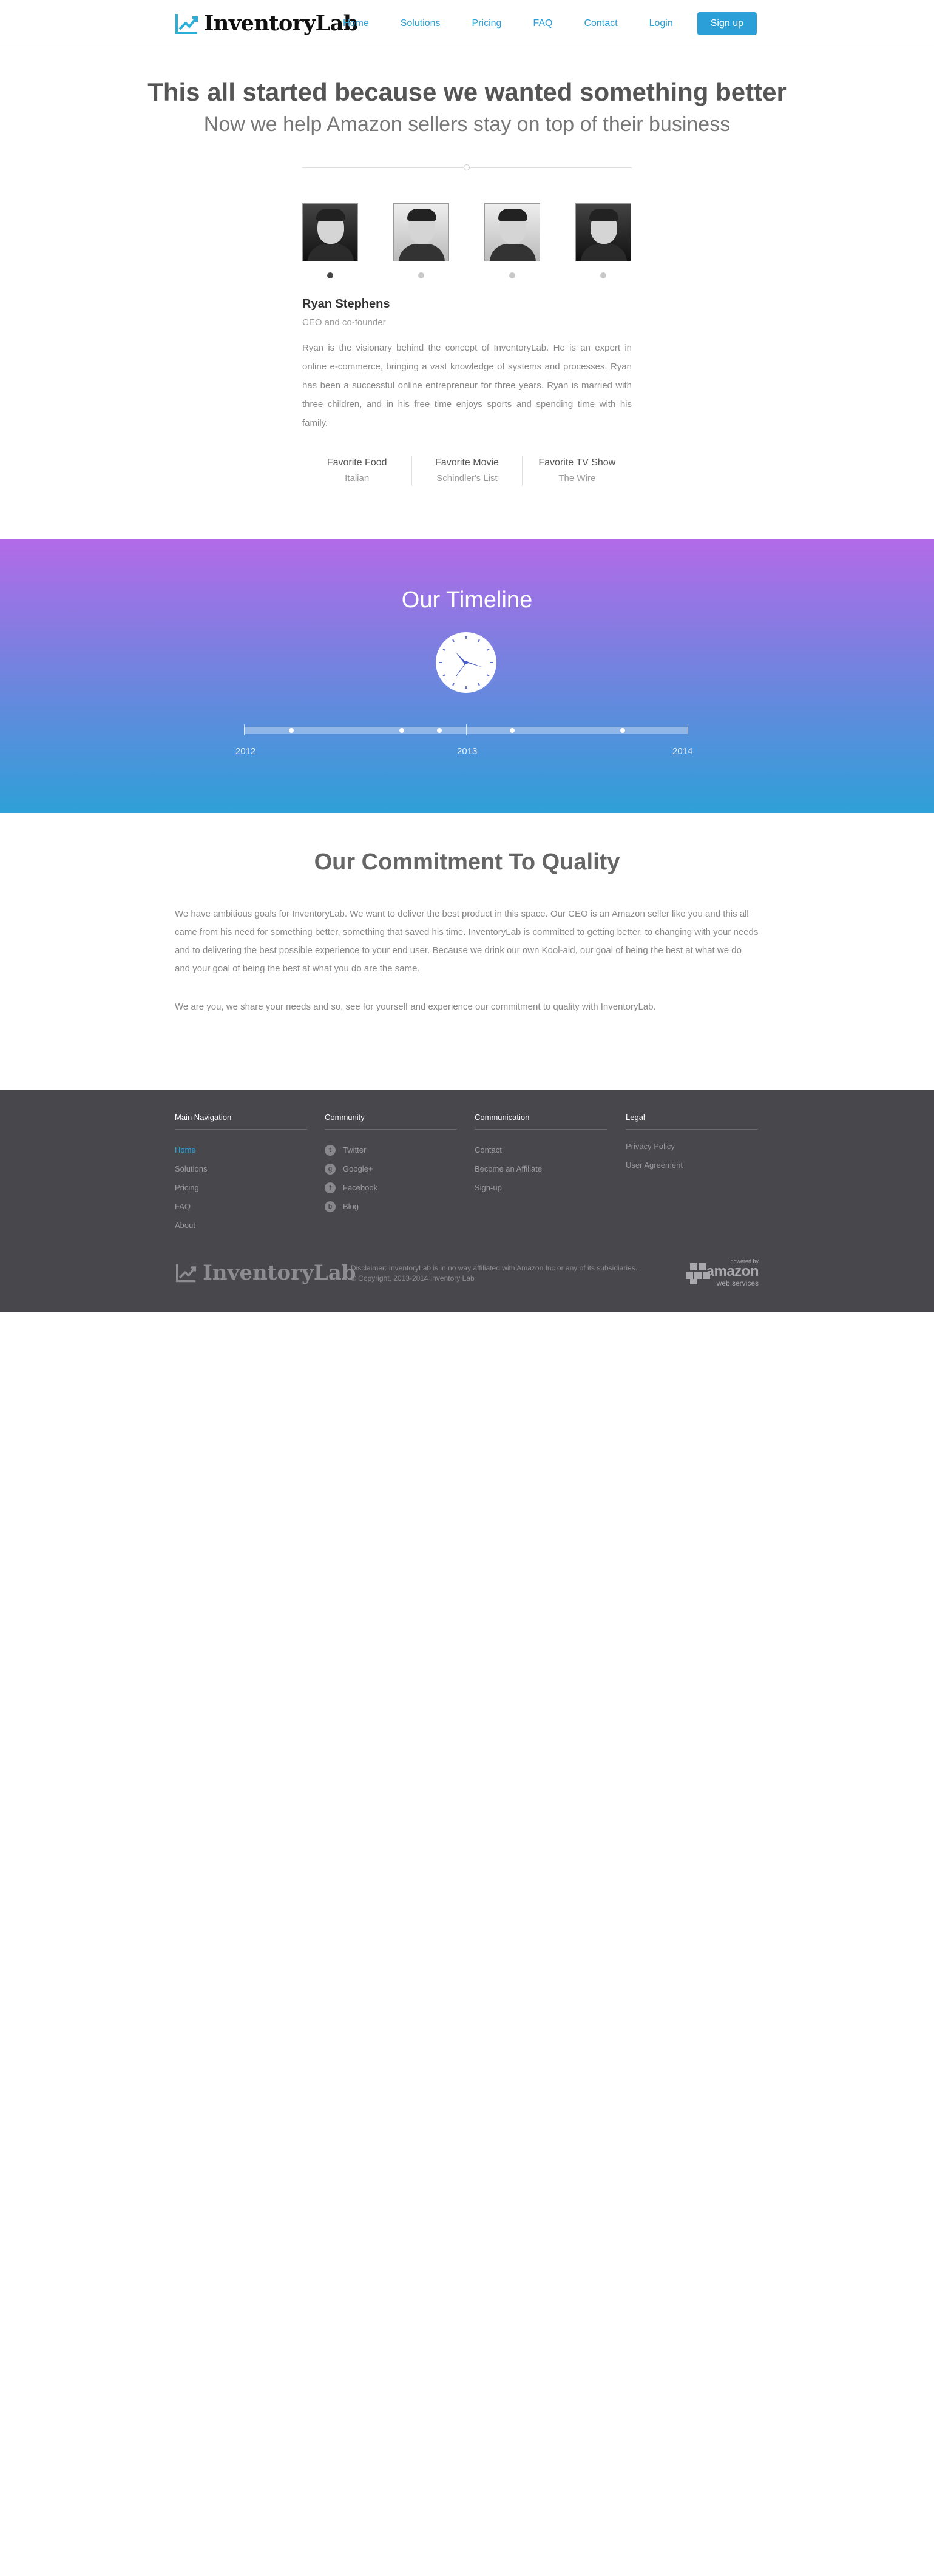 The width and height of the screenshot is (934, 2576). I want to click on footer-link-pricing: Pricing, so click(241, 1187).